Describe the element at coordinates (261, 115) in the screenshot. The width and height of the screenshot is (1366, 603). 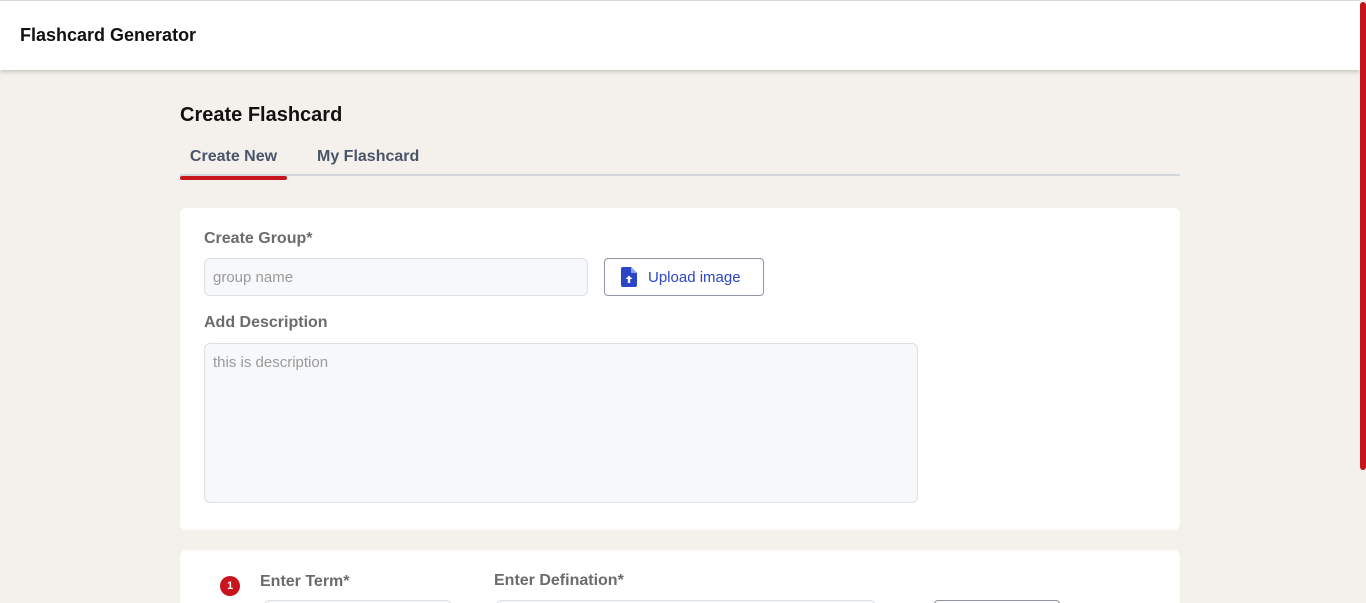
I see `page-title: Create Flashcard` at that location.